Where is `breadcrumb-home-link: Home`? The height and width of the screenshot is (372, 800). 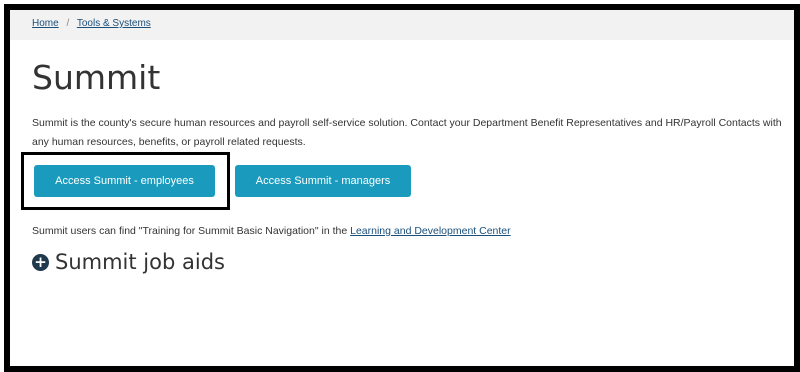 breadcrumb-home-link: Home is located at coordinates (45, 23).